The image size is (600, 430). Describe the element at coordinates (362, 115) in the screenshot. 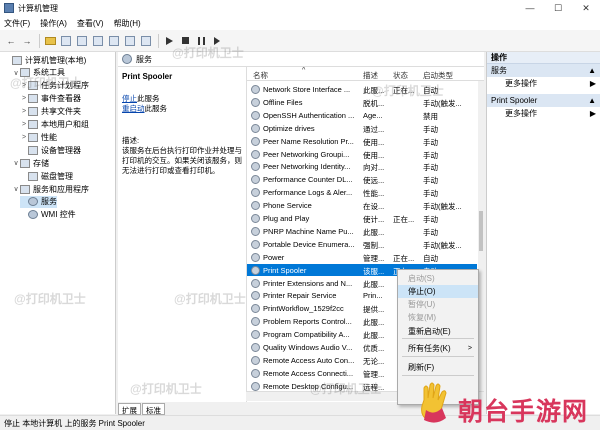

I see `service-row: OpenSSH Authentication ... Age... 禁用` at that location.